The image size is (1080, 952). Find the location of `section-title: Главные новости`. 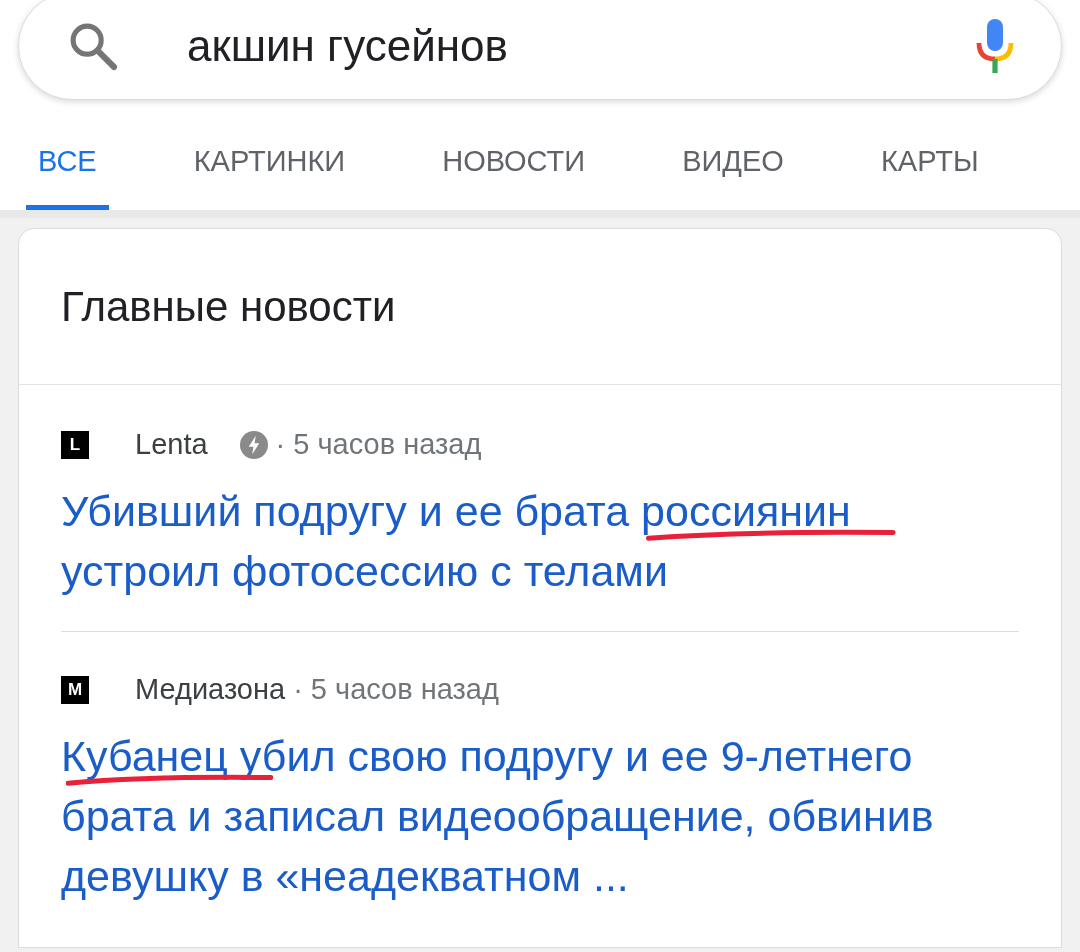

section-title: Главные новости is located at coordinates (228, 307).